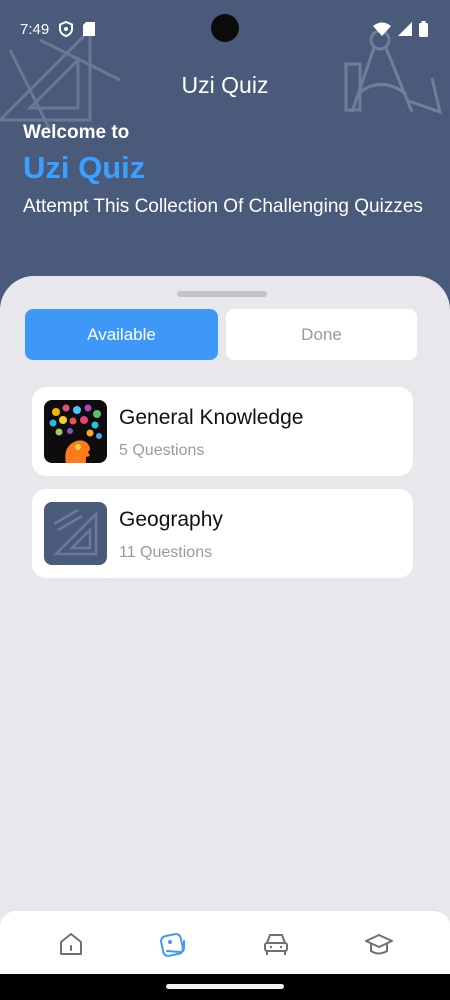 This screenshot has height=1000, width=450. I want to click on sheet-drag-handle, so click(222, 294).